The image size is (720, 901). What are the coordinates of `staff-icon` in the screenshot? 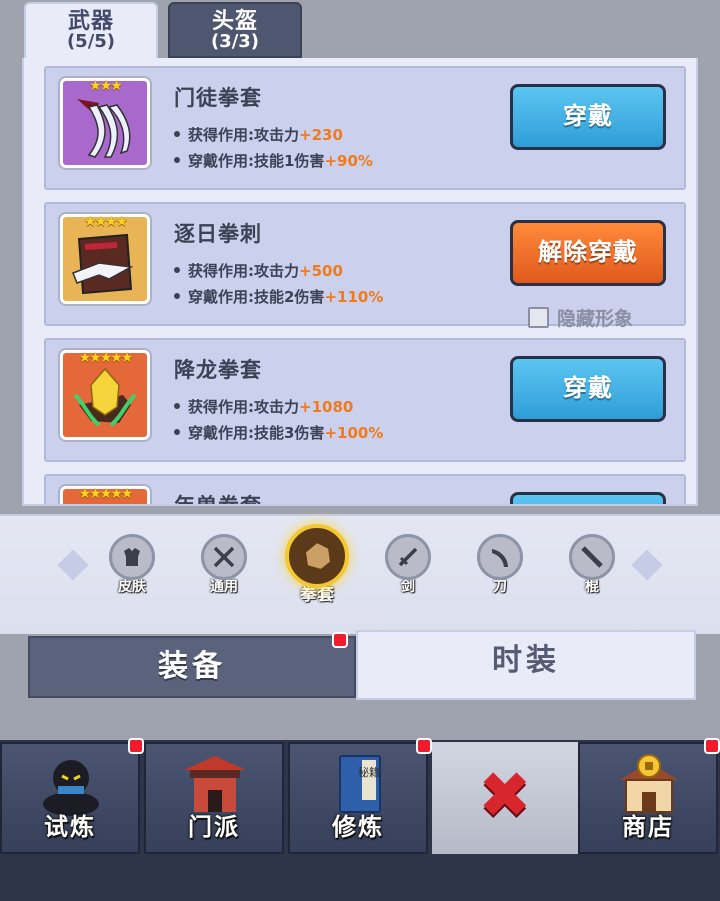 It's located at (592, 557).